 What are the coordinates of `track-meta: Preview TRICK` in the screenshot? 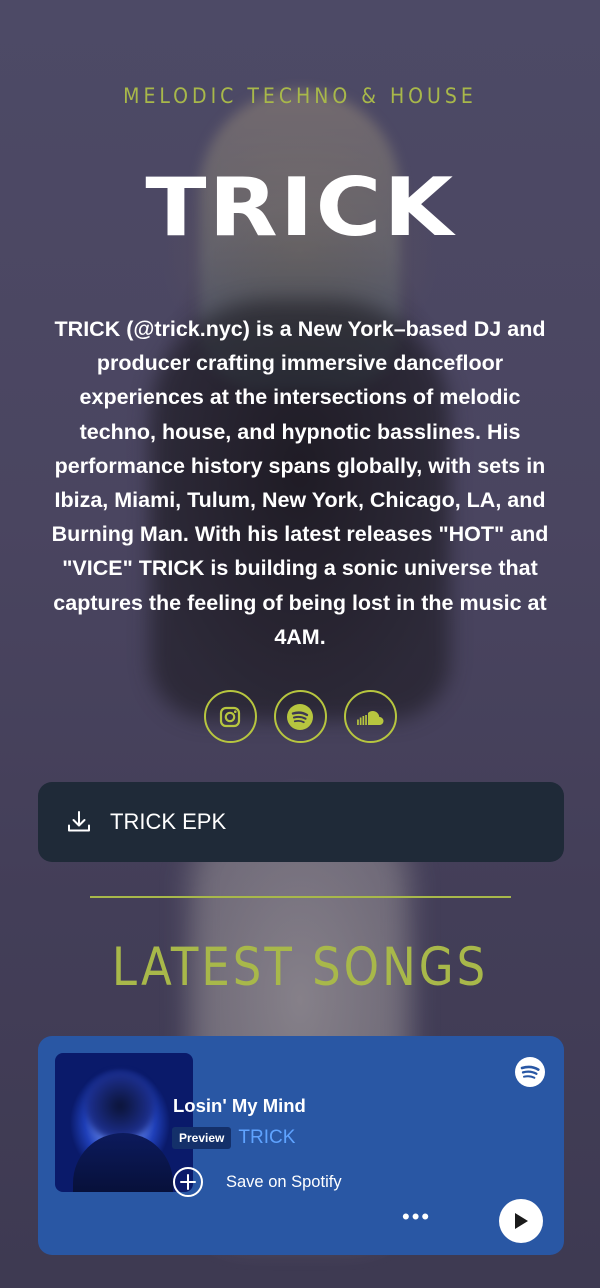 It's located at (233, 1138).